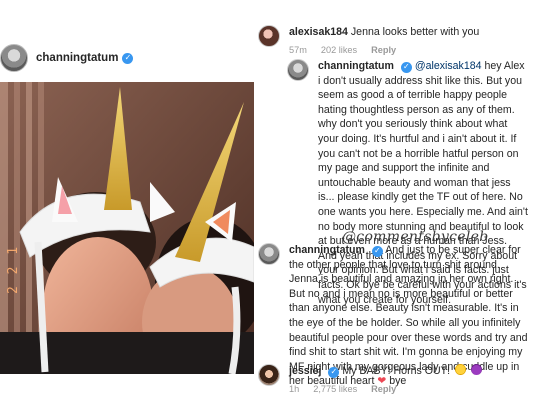  What do you see at coordinates (448, 66) in the screenshot?
I see `comment-mention: @alexisak184` at bounding box center [448, 66].